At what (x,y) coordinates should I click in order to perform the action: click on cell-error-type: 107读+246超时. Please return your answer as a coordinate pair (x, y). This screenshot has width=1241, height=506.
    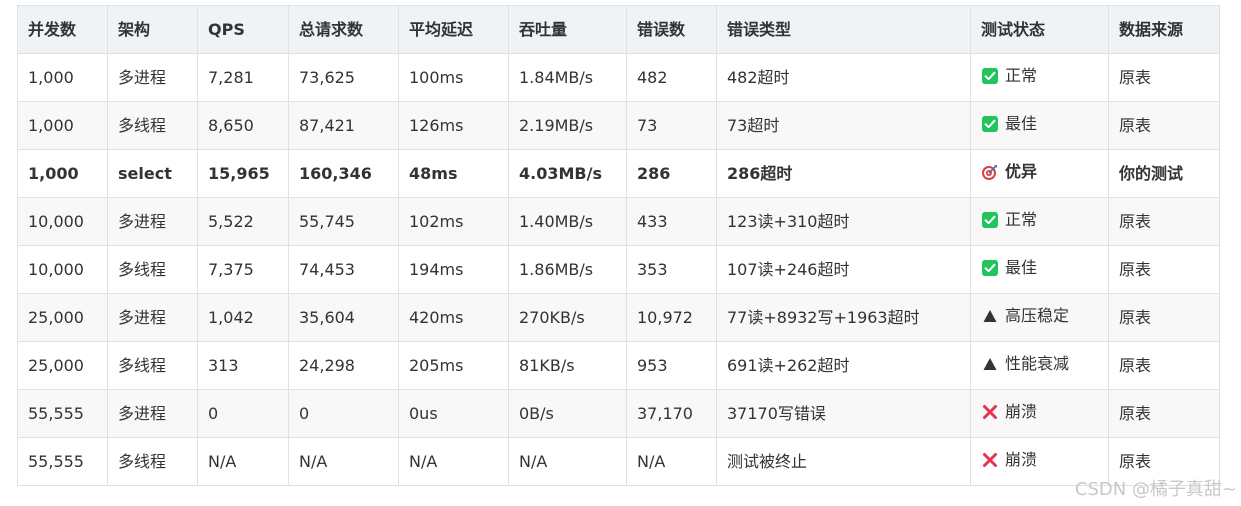
    Looking at the image, I should click on (843, 269).